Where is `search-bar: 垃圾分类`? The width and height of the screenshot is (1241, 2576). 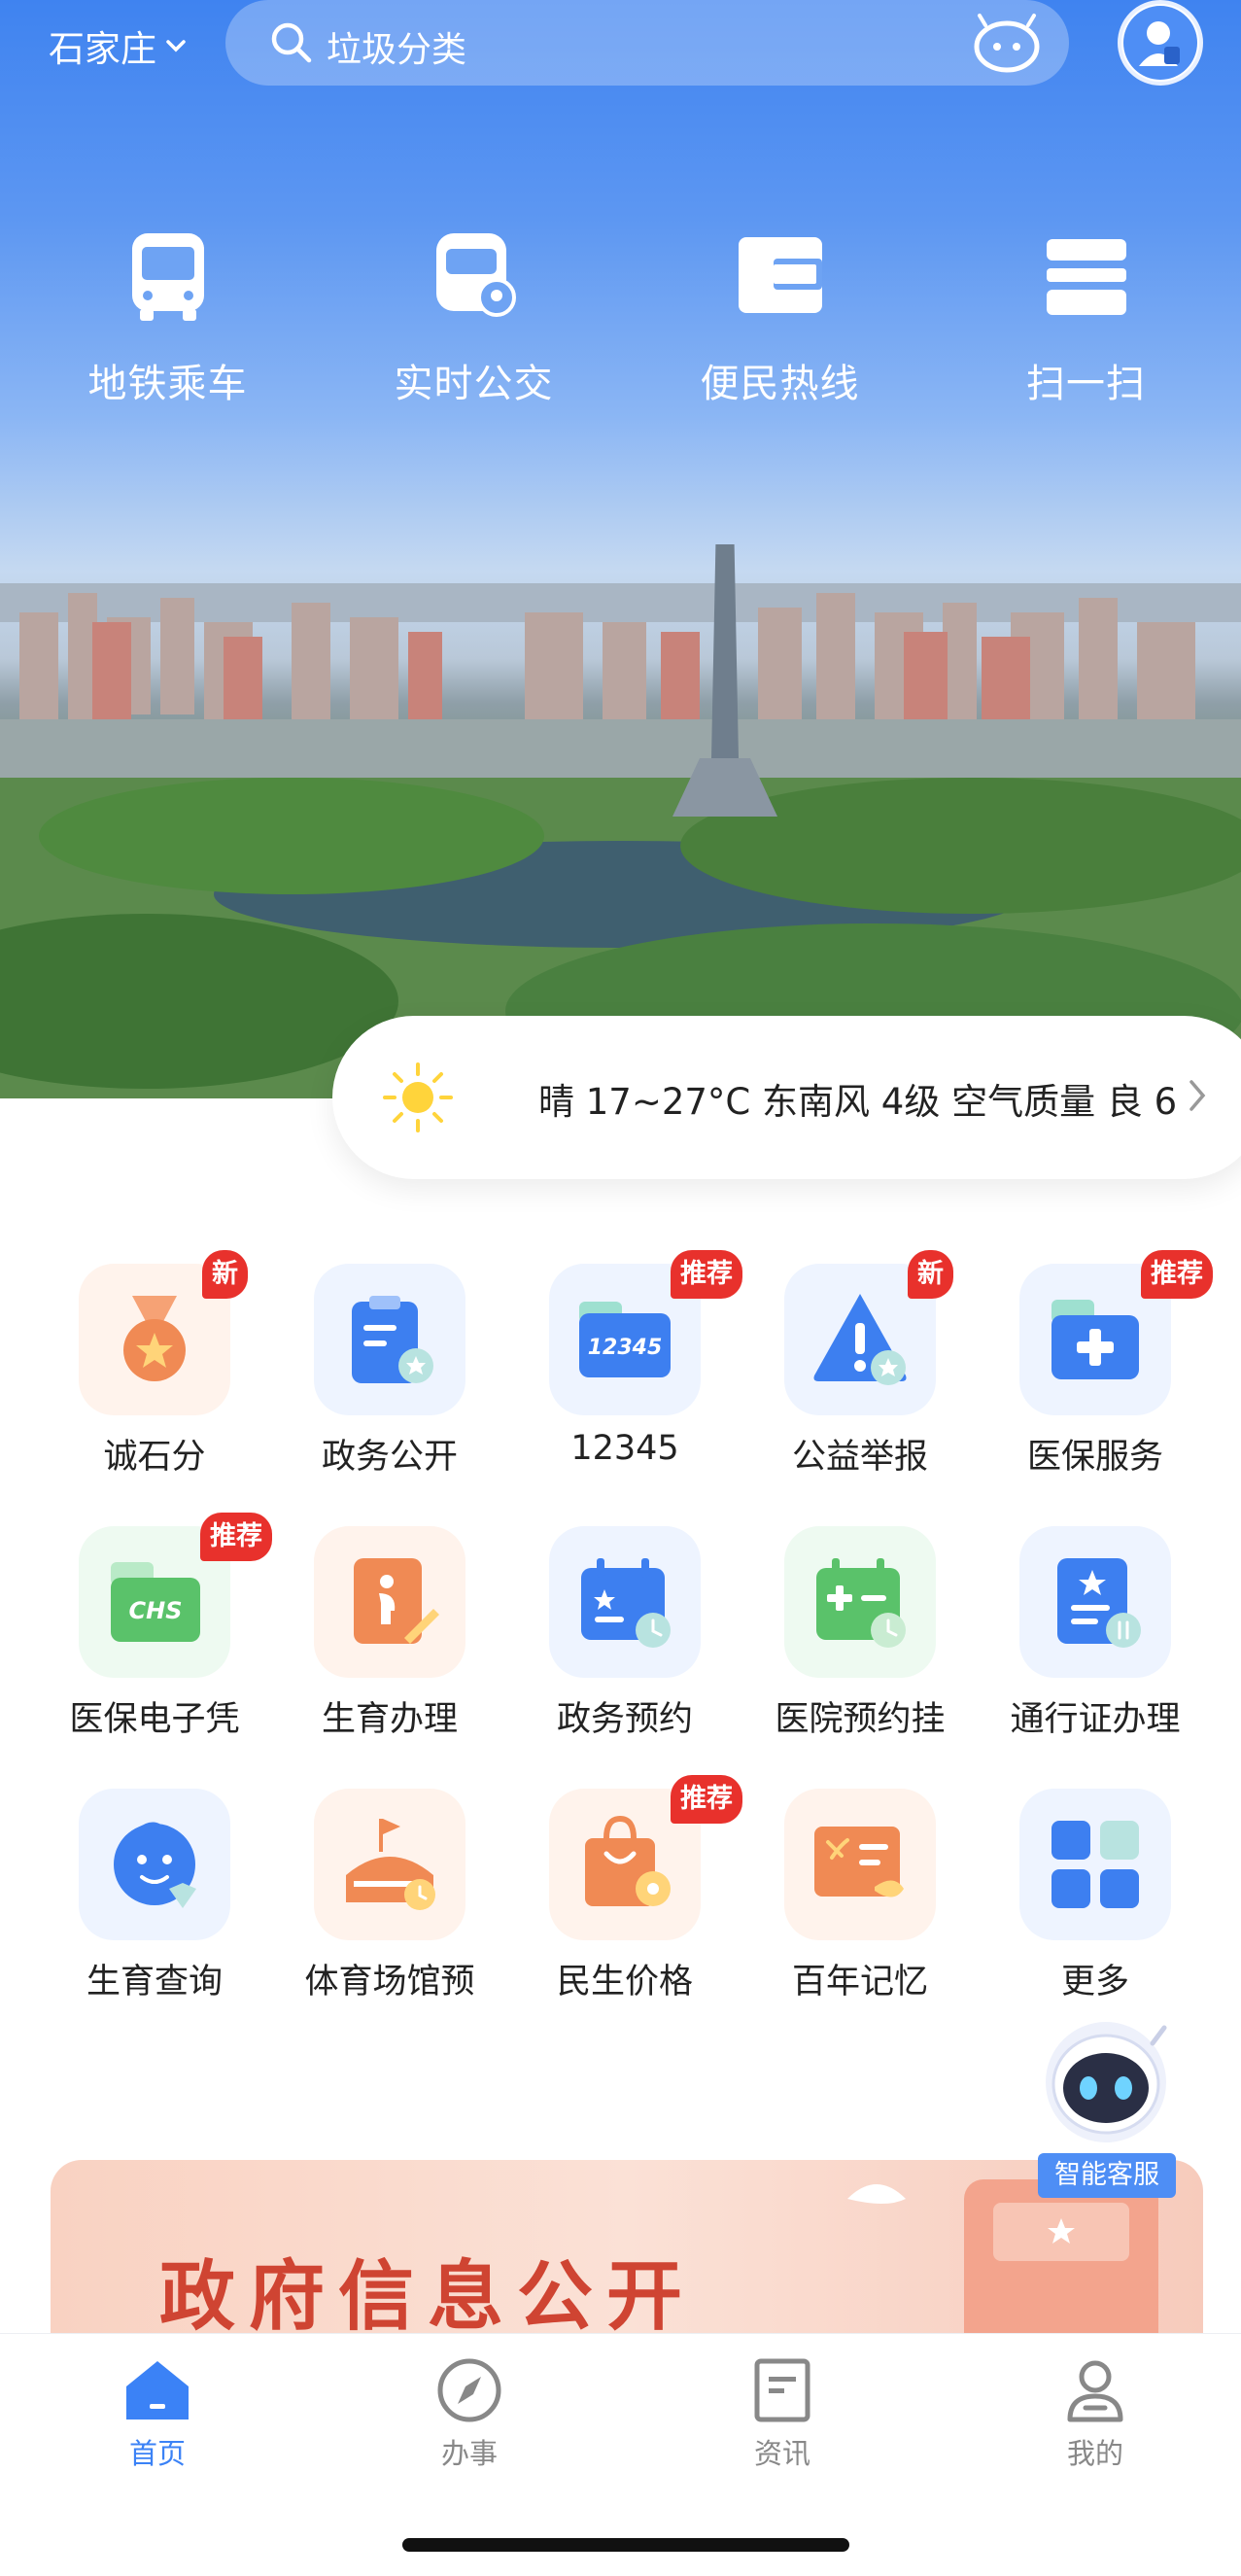 search-bar: 垃圾分类 is located at coordinates (647, 43).